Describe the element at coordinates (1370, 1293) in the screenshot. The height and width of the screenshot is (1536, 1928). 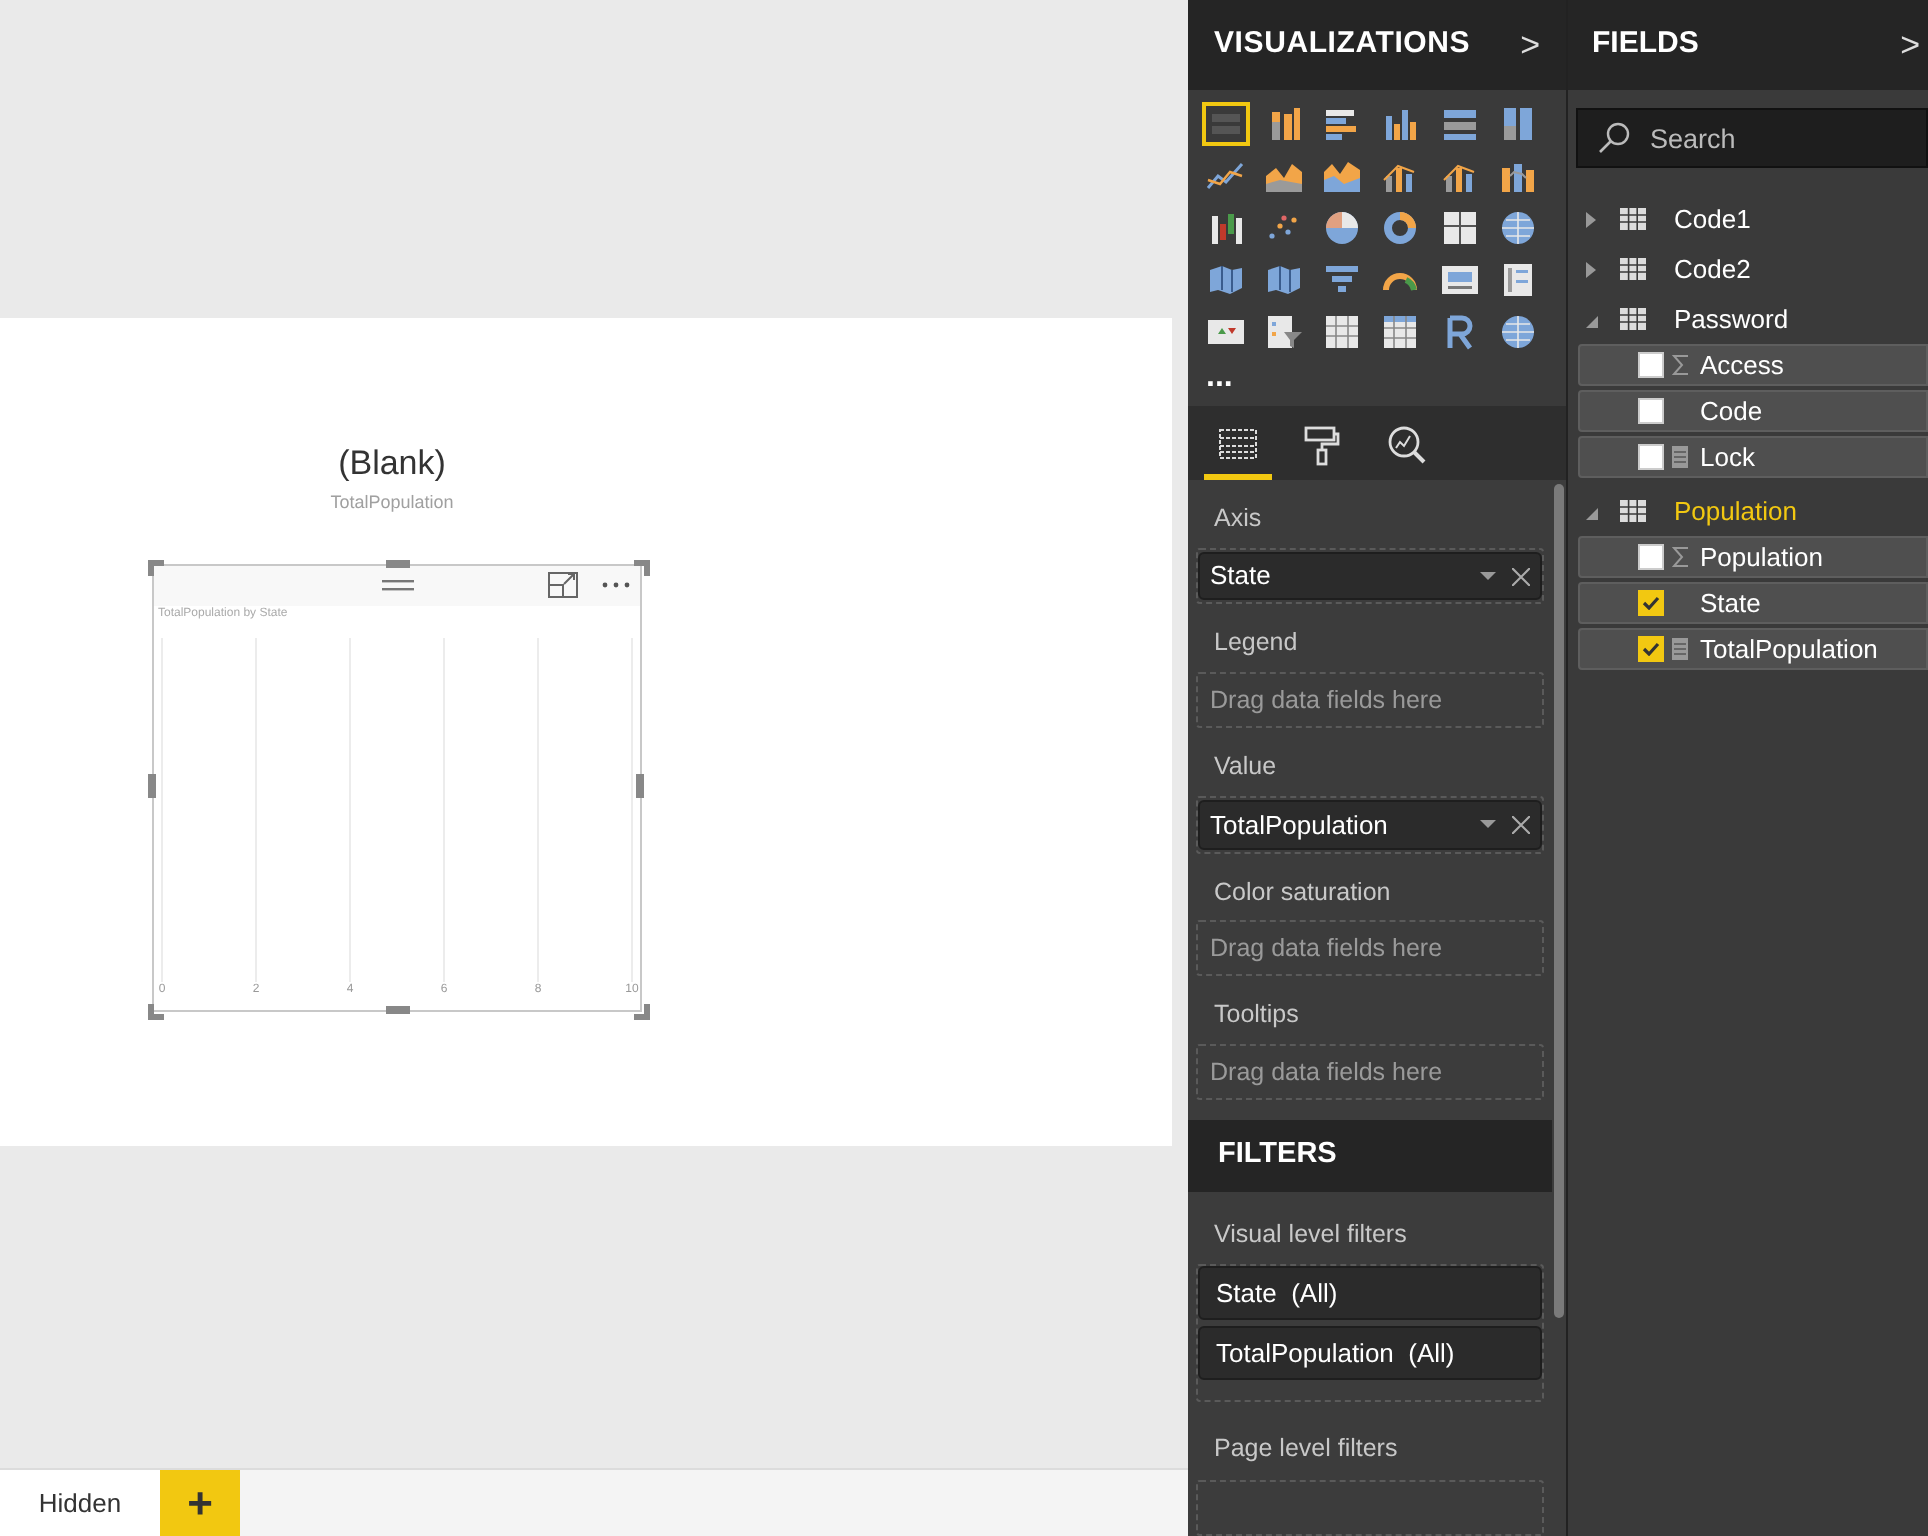
I see `filter-card: State (All)` at that location.